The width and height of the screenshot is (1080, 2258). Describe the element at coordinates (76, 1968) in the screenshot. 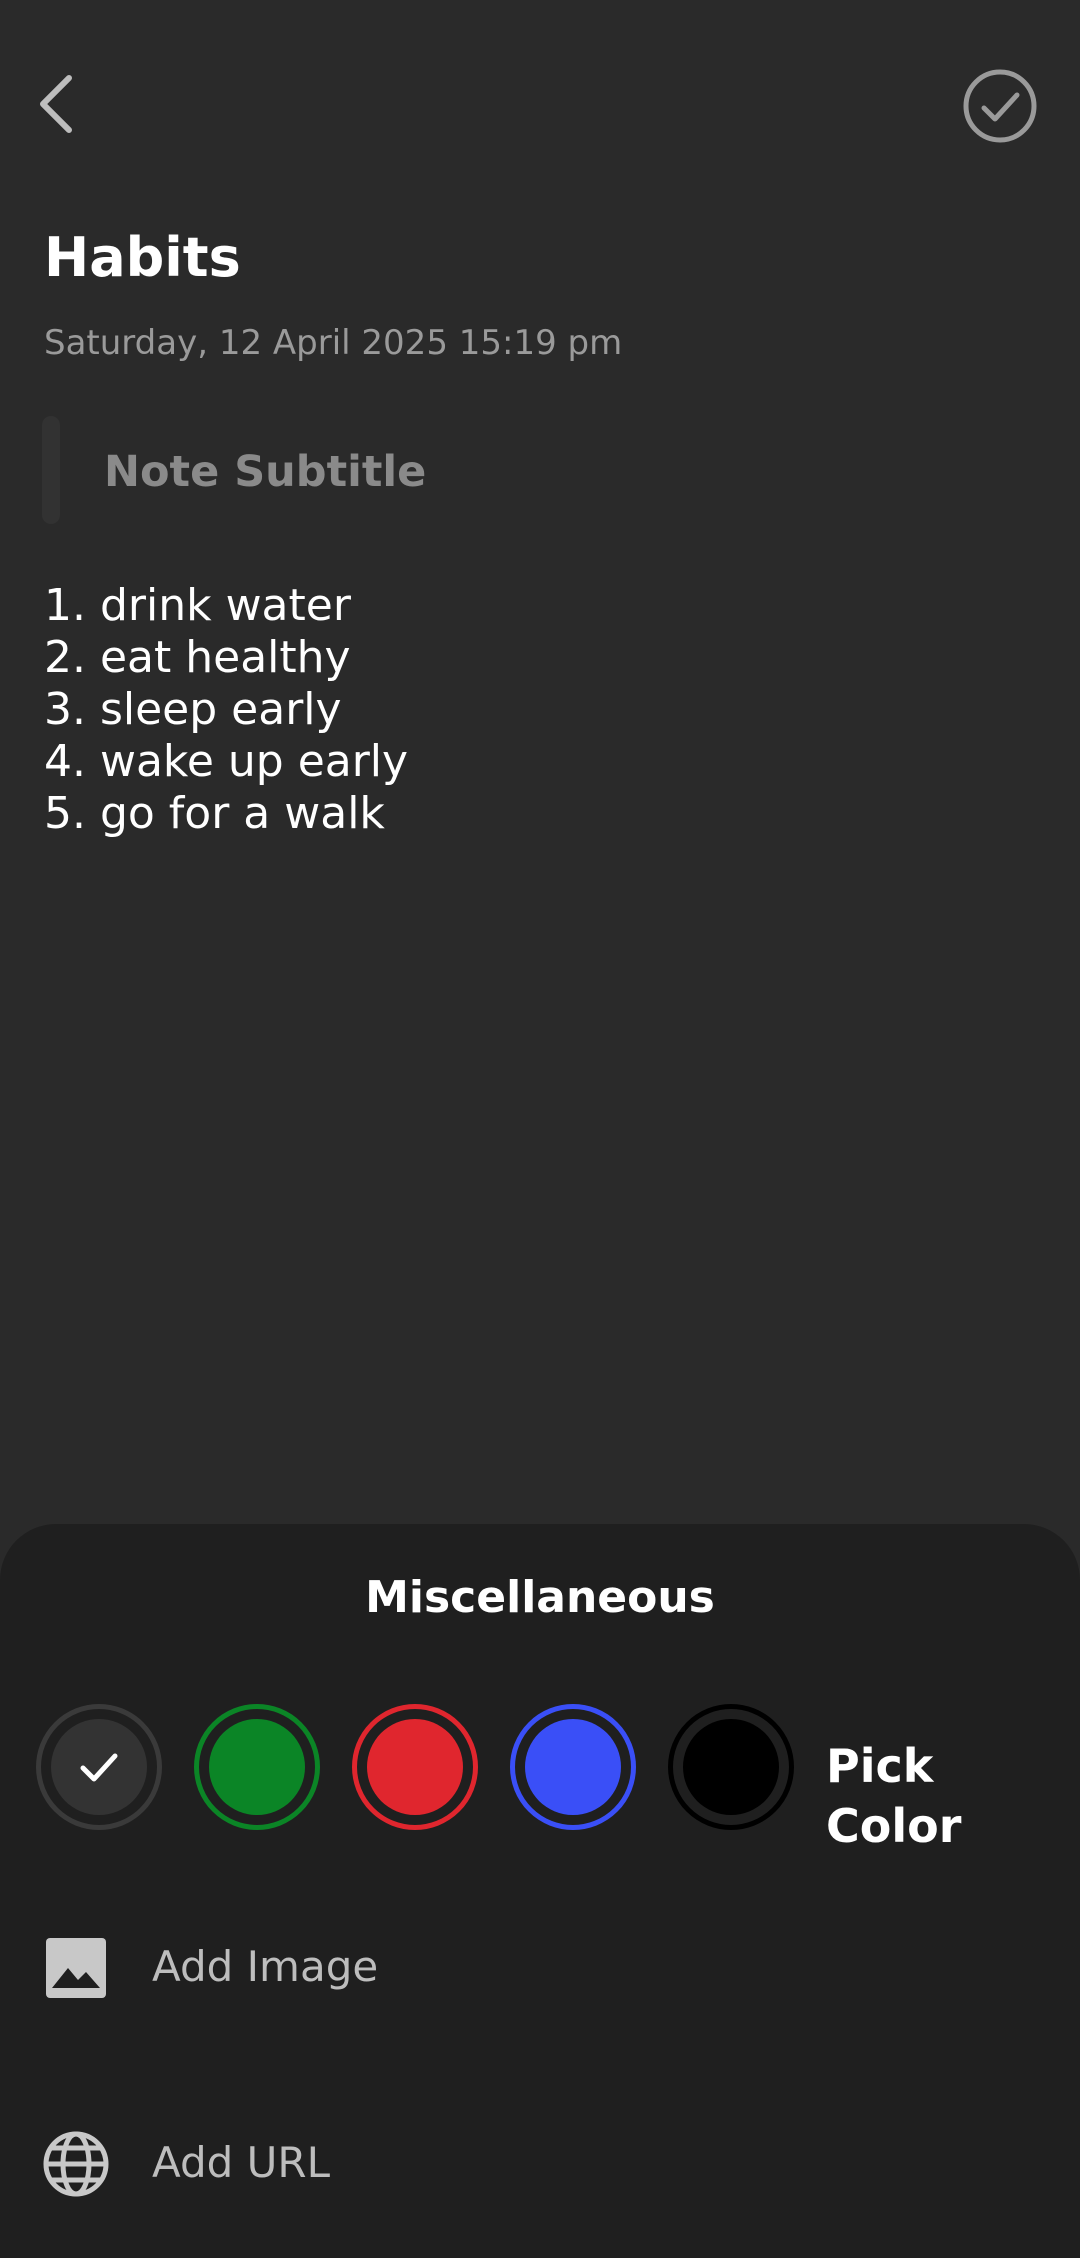

I see `image-icon` at that location.